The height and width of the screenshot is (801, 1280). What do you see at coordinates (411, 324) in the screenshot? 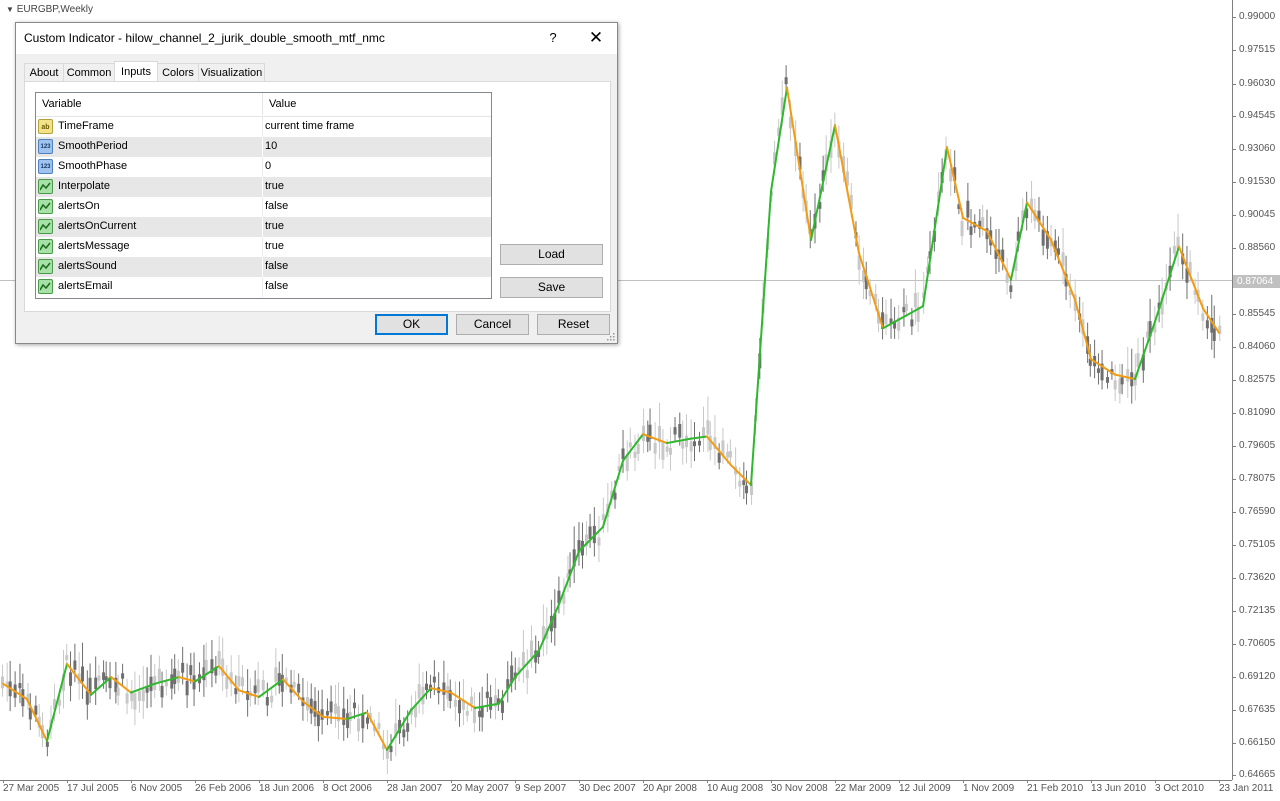
I see `ok-button: OK` at bounding box center [411, 324].